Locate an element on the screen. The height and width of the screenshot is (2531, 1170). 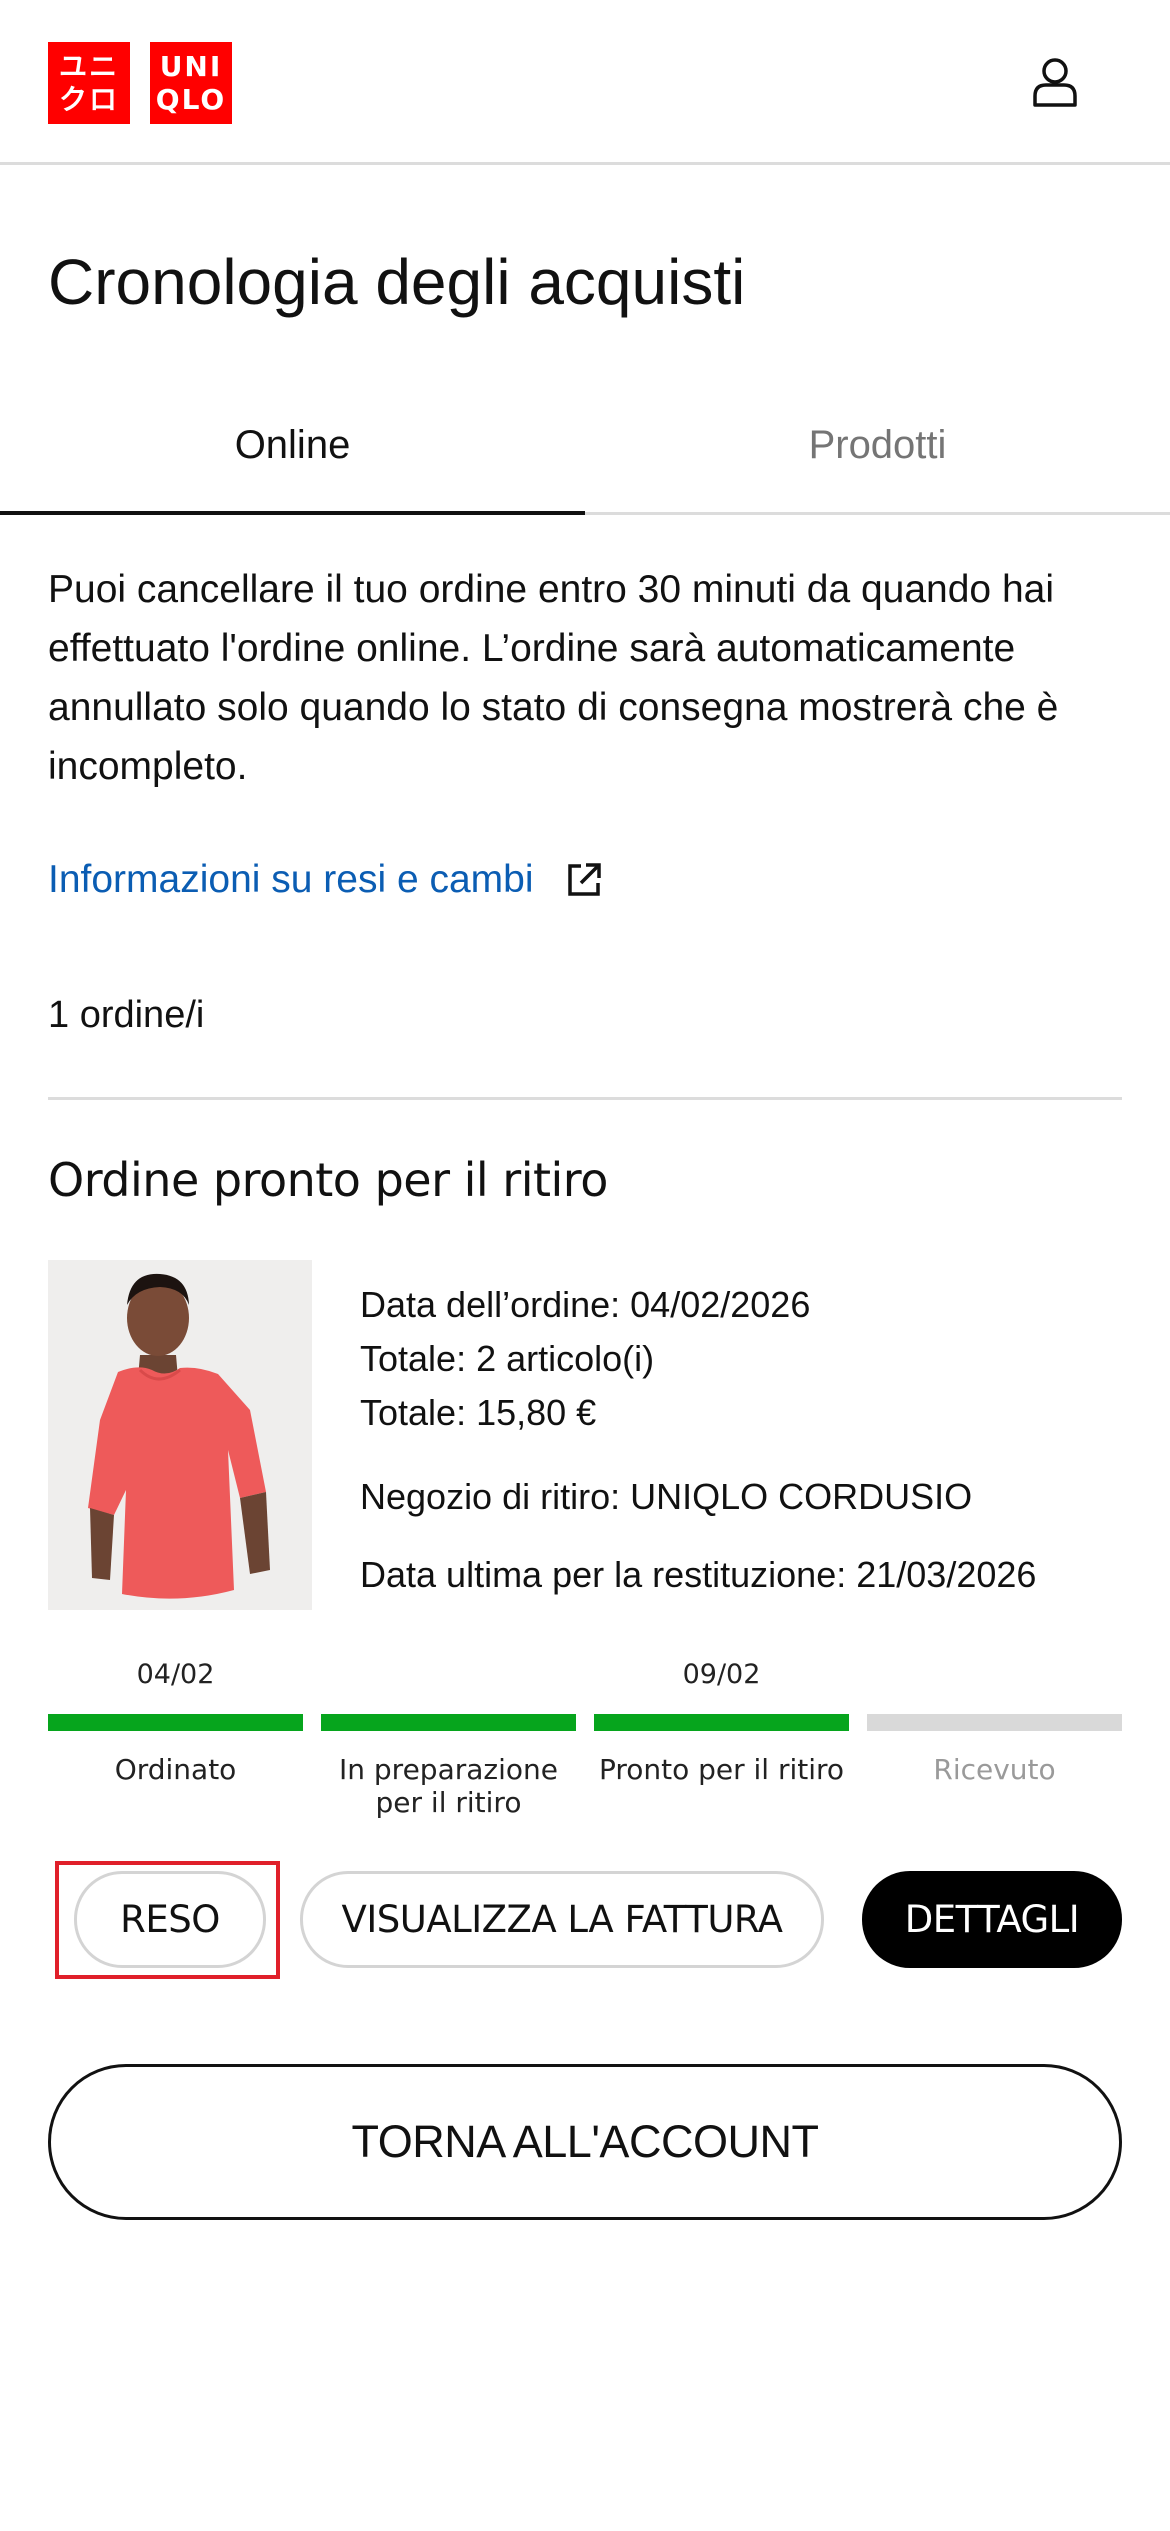
tab-online: Online is located at coordinates (292, 457).